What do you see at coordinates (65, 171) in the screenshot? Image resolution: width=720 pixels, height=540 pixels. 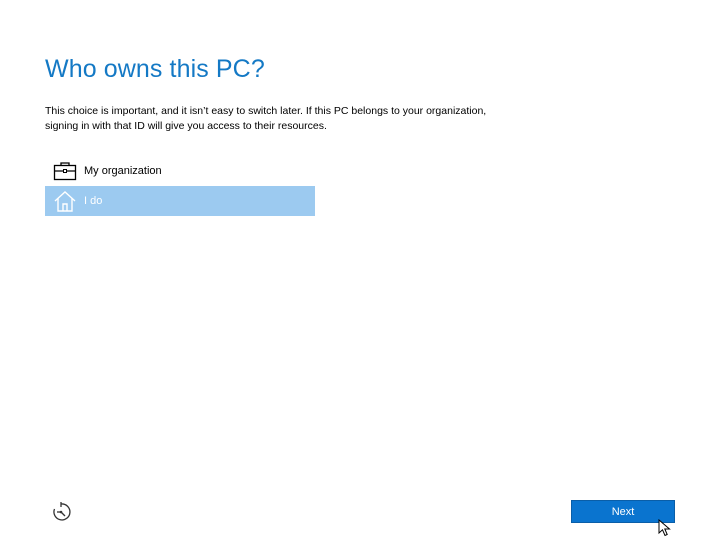 I see `briefcase-icon` at bounding box center [65, 171].